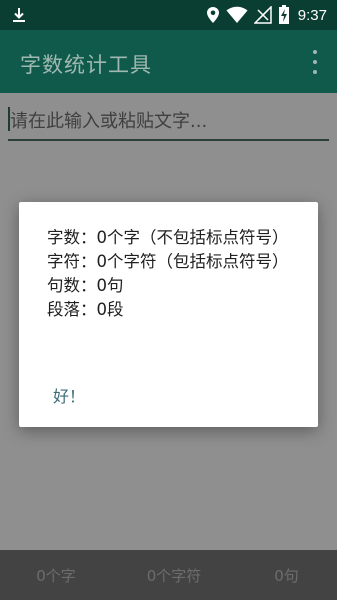 The height and width of the screenshot is (600, 337). What do you see at coordinates (168, 237) in the screenshot?
I see `word-count-line: 字数：0个字（不包括标点符号）` at bounding box center [168, 237].